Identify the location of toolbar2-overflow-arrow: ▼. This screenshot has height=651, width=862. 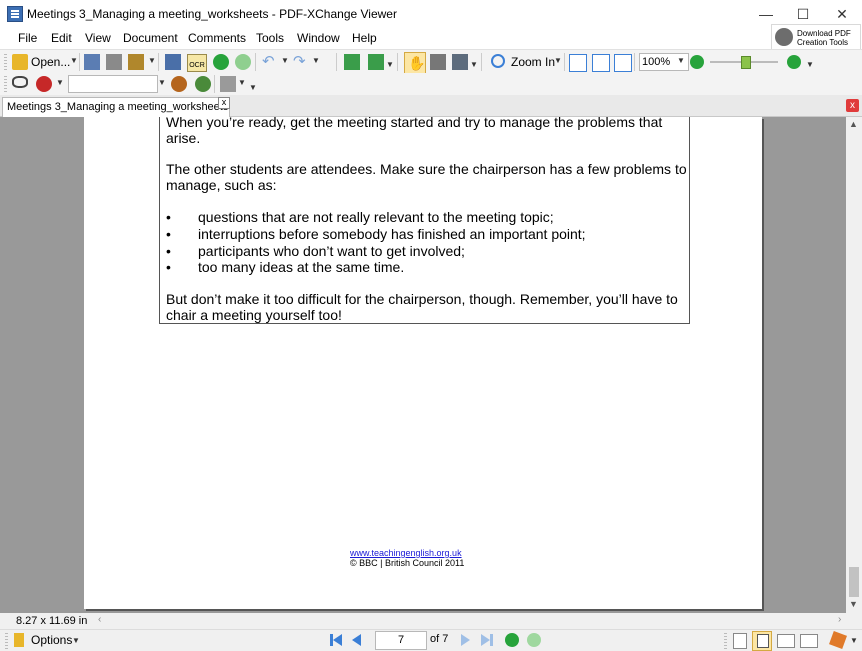
(253, 87).